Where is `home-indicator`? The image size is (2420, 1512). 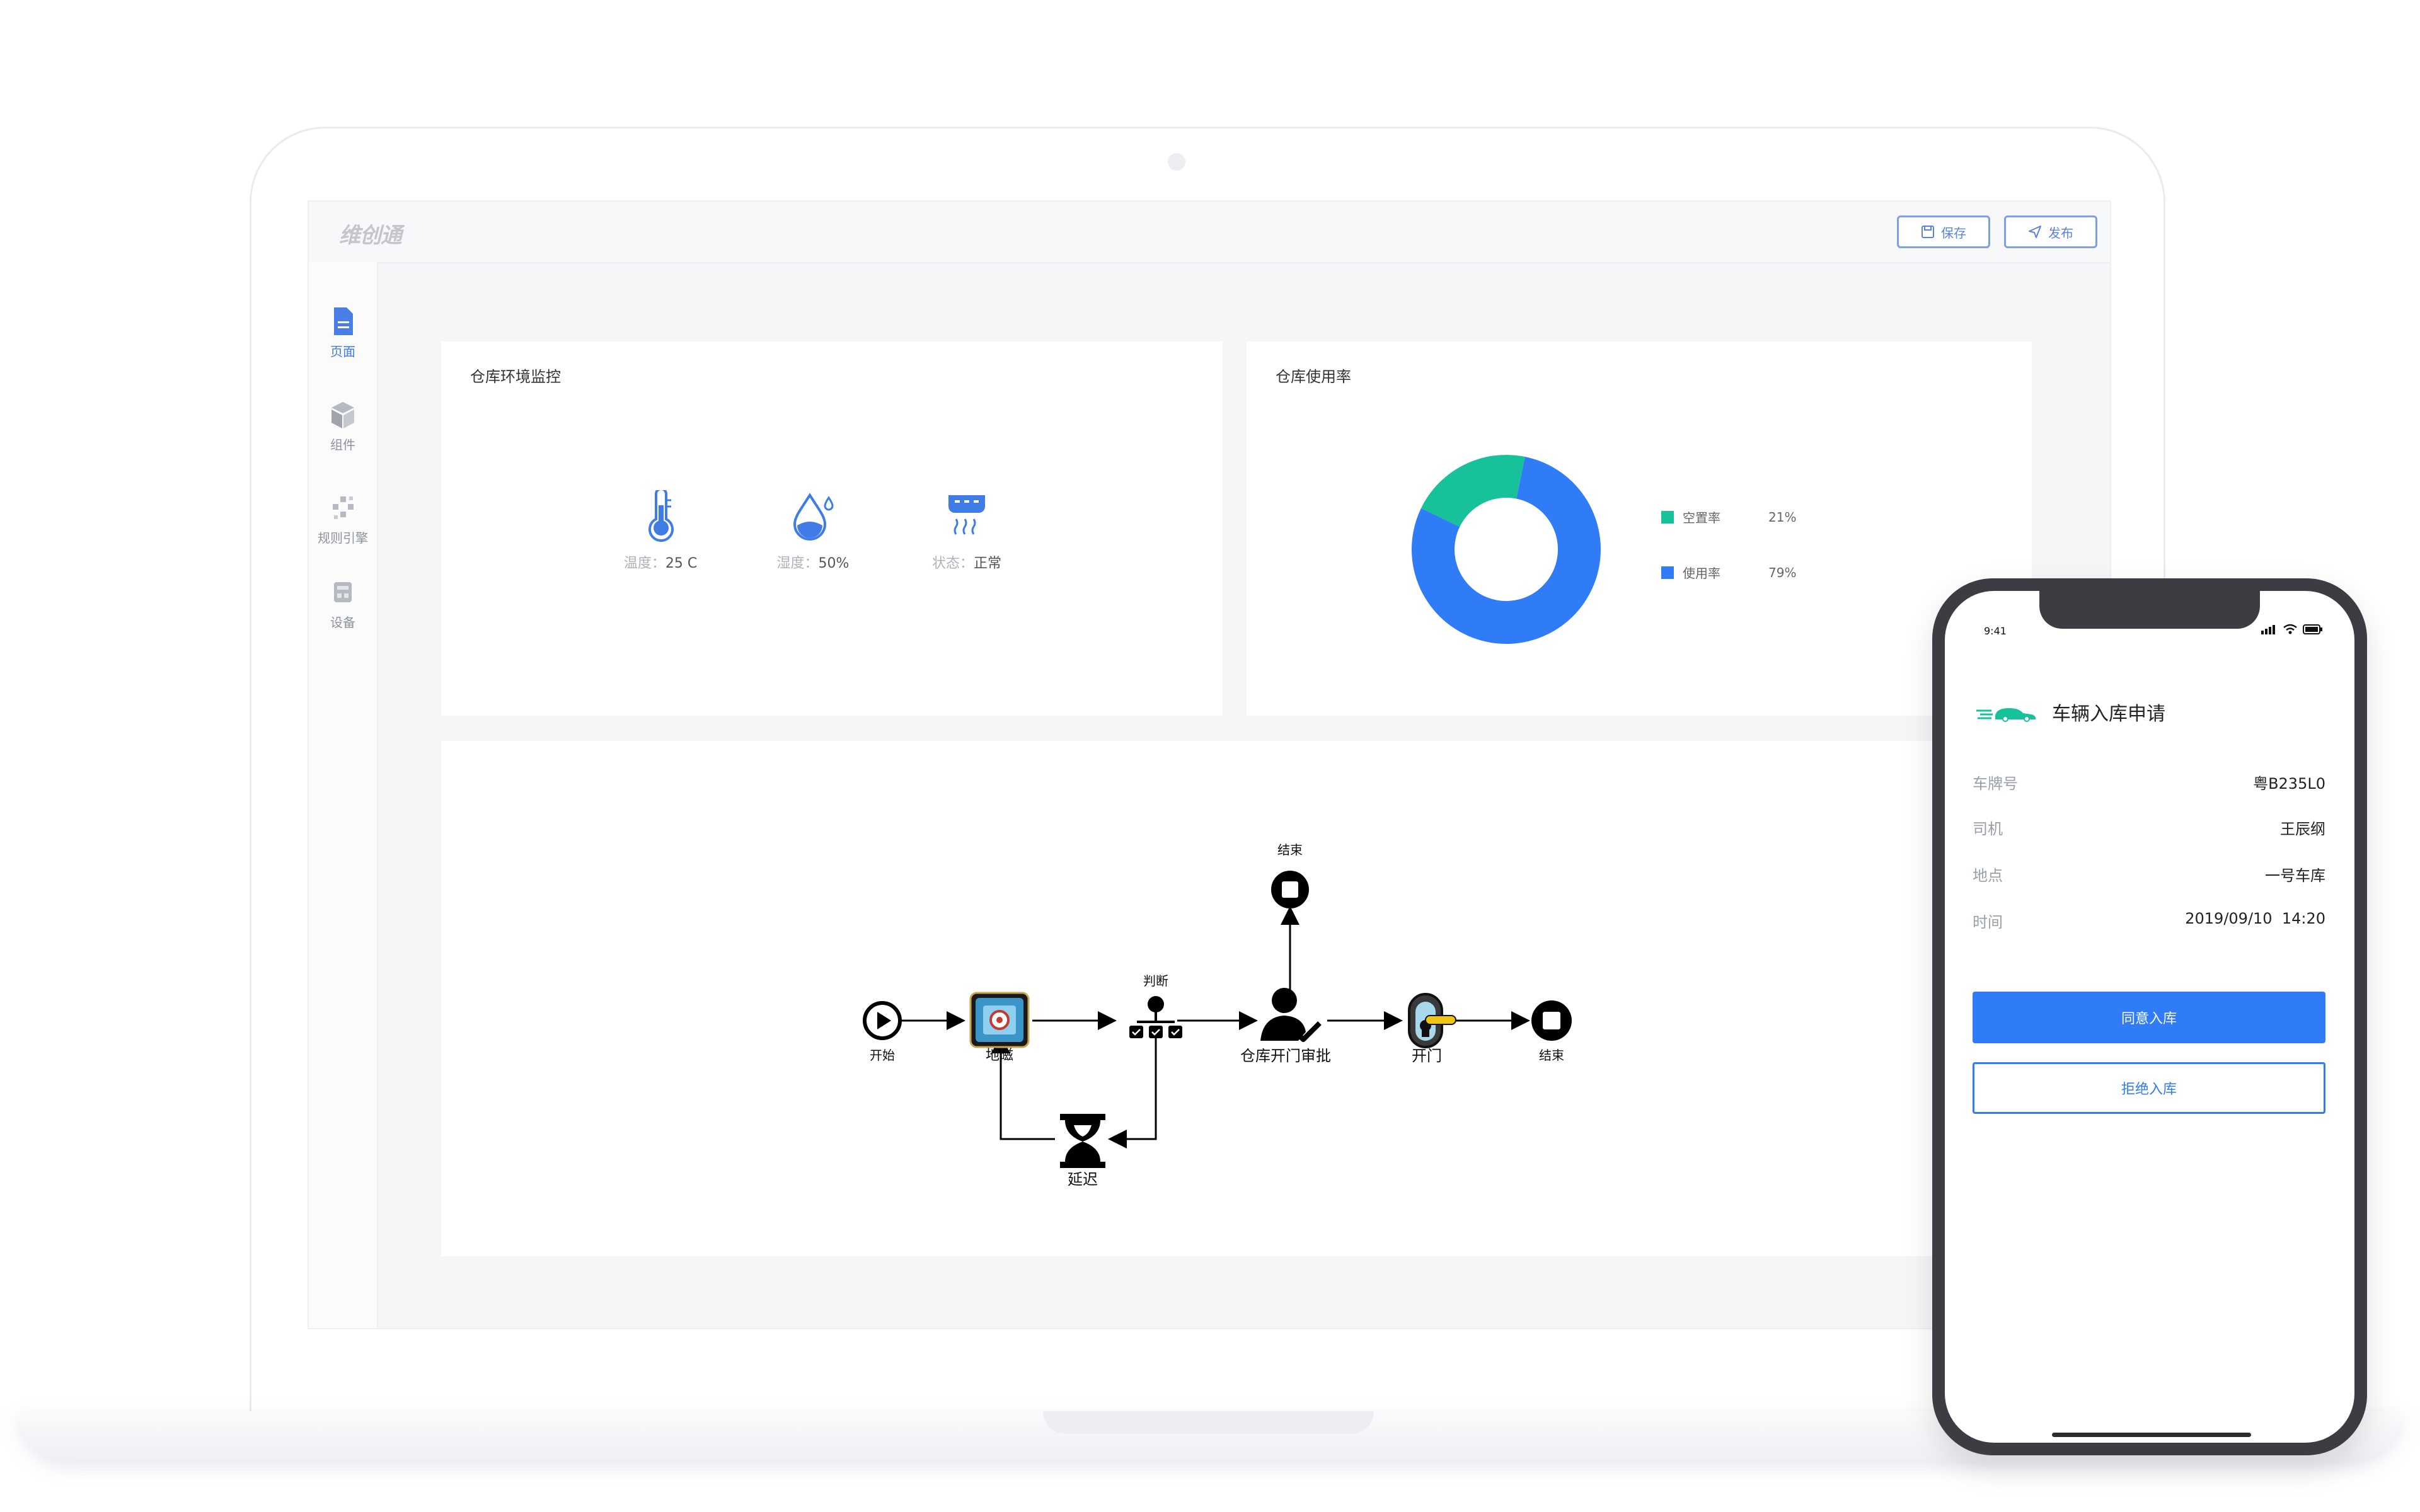 home-indicator is located at coordinates (2151, 1435).